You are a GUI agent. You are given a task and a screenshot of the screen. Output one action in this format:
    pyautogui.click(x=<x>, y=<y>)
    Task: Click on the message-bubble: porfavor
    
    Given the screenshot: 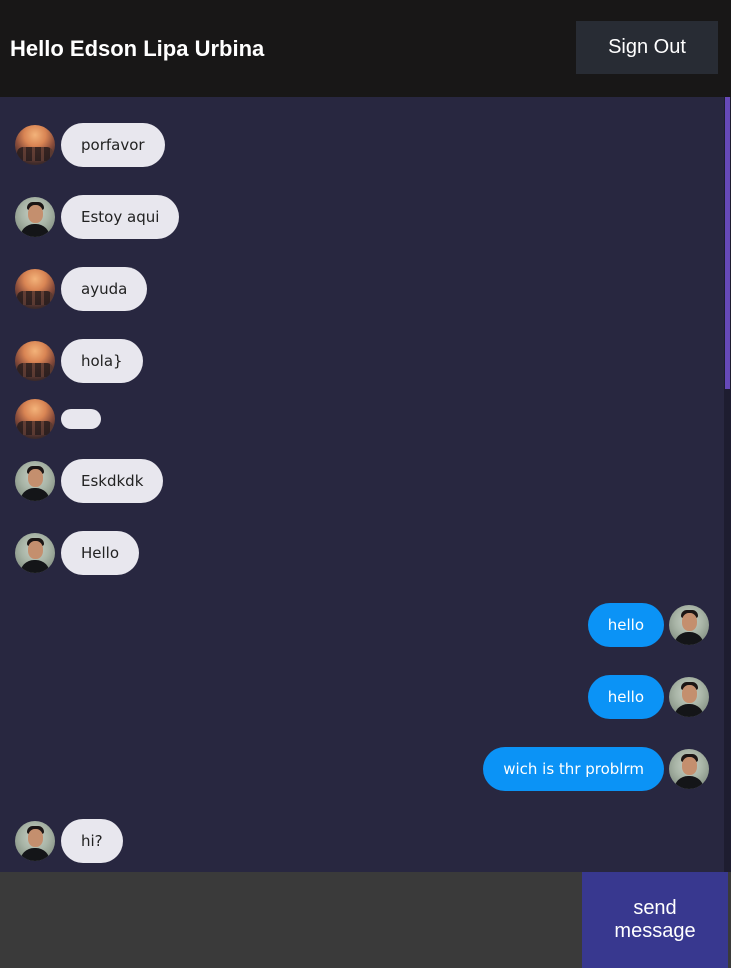 What is the action you would take?
    pyautogui.click(x=113, y=145)
    